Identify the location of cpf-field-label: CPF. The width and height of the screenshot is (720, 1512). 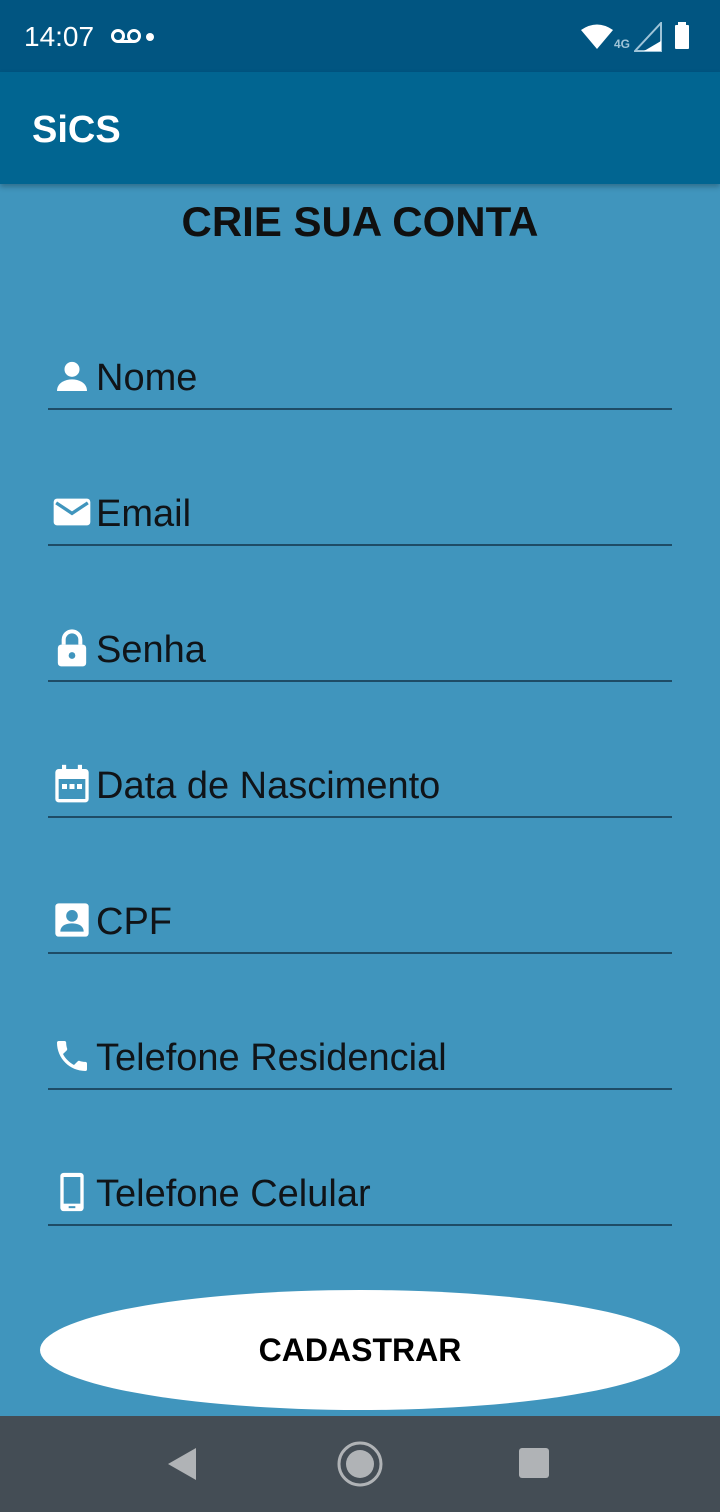
(134, 922).